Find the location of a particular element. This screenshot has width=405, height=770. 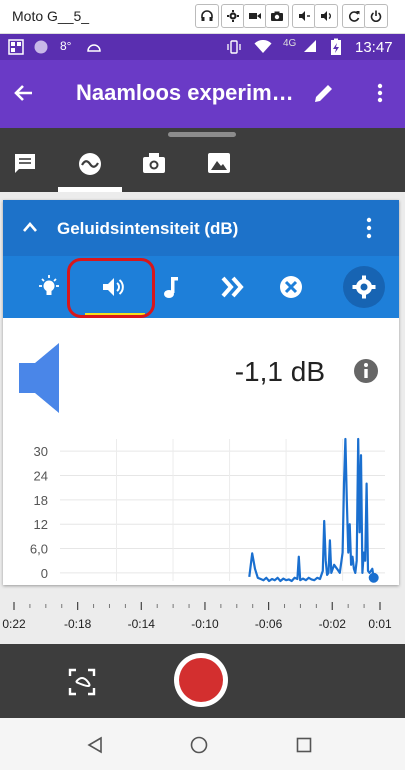

double-chevron-icon is located at coordinates (232, 287).